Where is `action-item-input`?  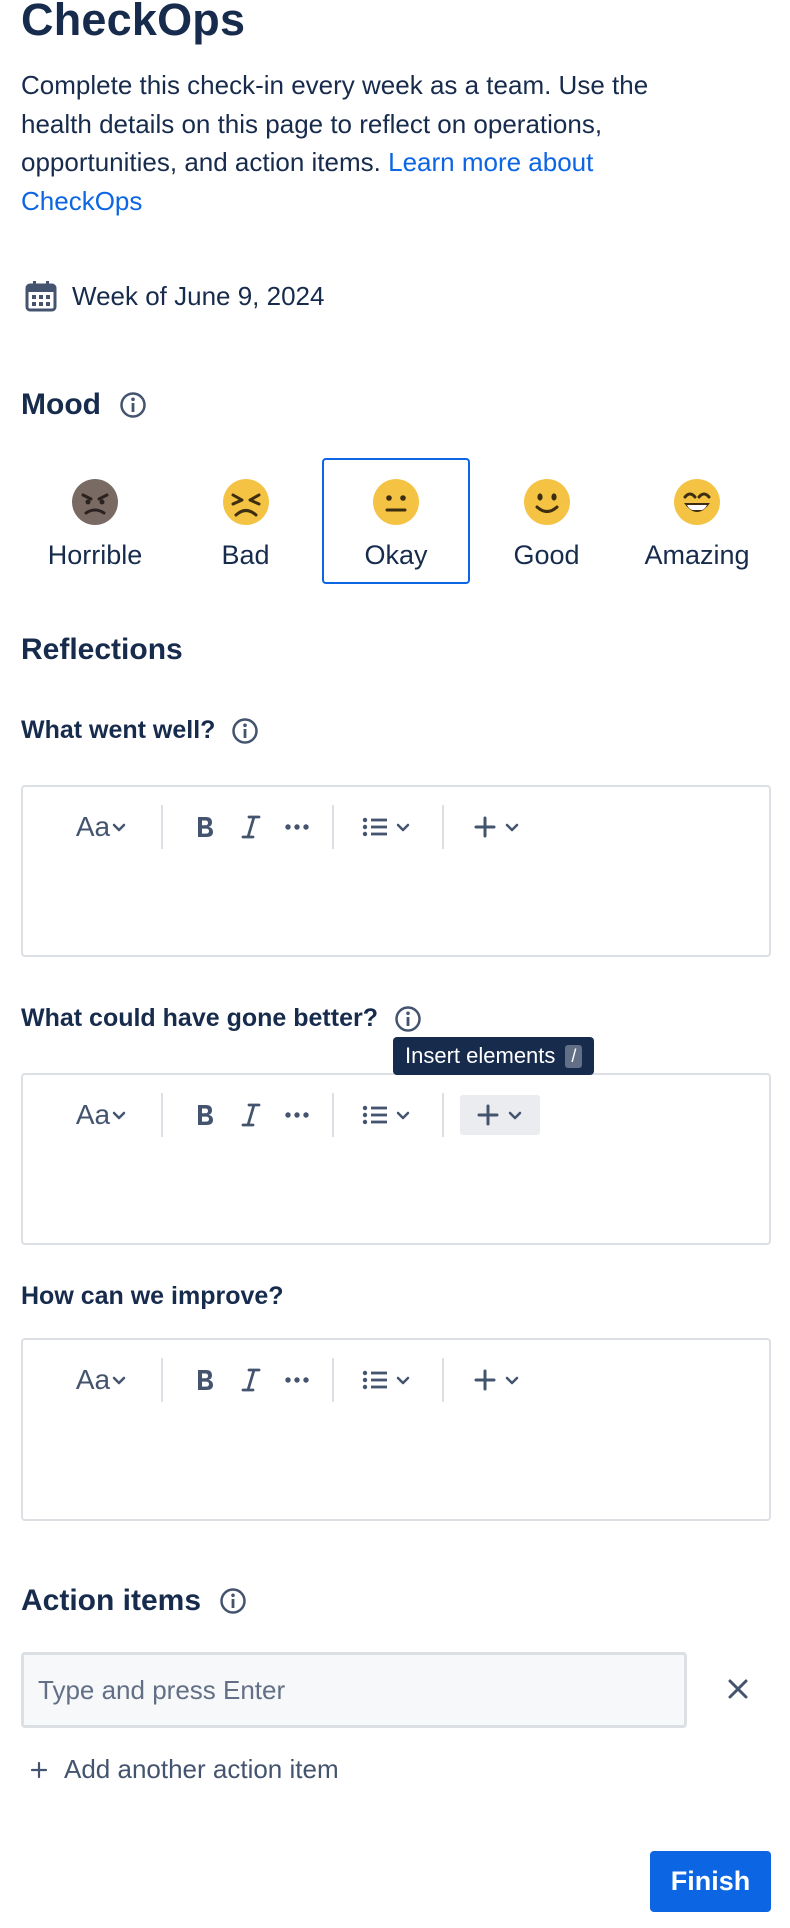 action-item-input is located at coordinates (354, 1690).